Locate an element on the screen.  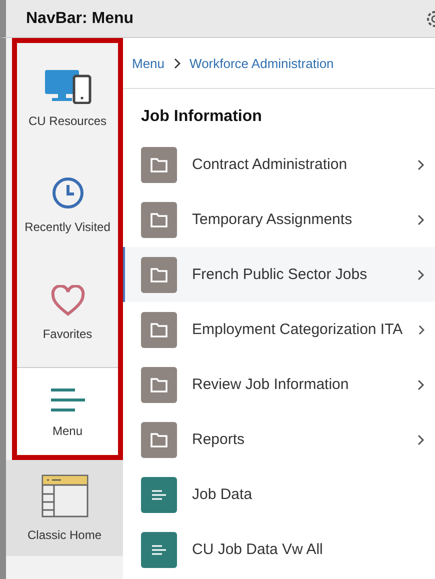
menu-icon is located at coordinates (67, 400).